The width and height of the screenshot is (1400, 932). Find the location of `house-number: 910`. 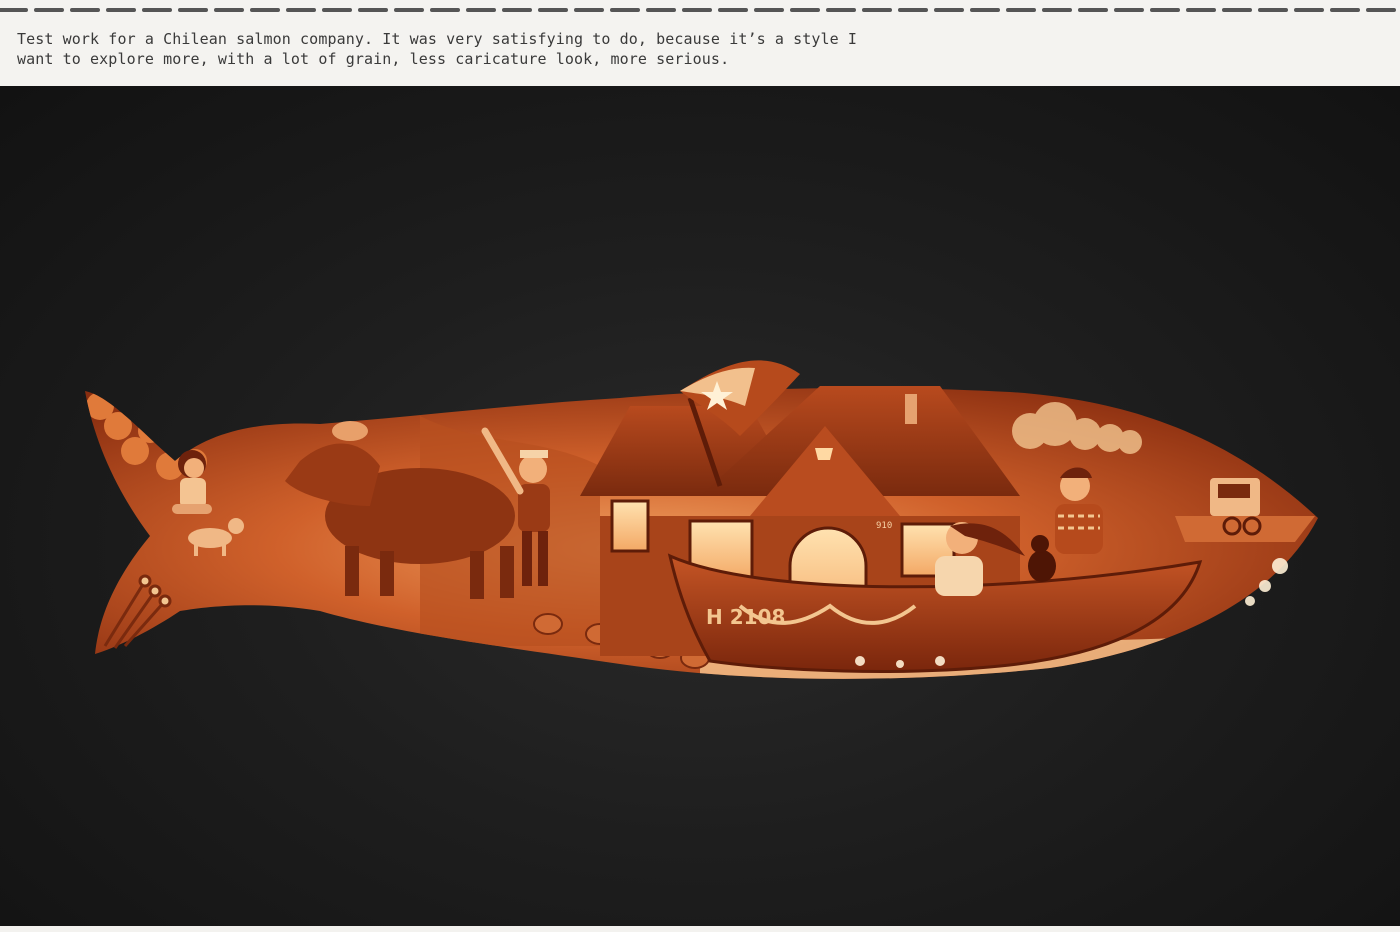

house-number: 910 is located at coordinates (884, 526).